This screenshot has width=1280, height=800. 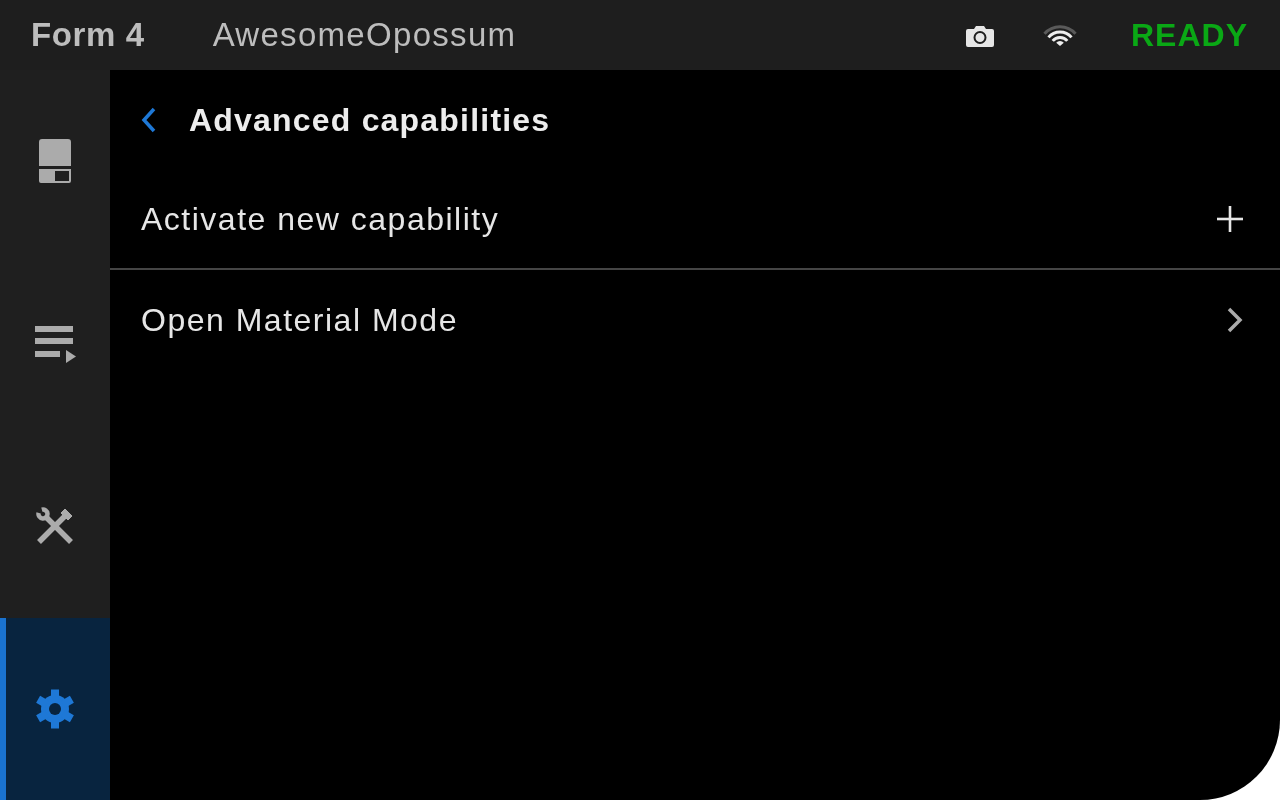 I want to click on nav-button, so click(x=55, y=708).